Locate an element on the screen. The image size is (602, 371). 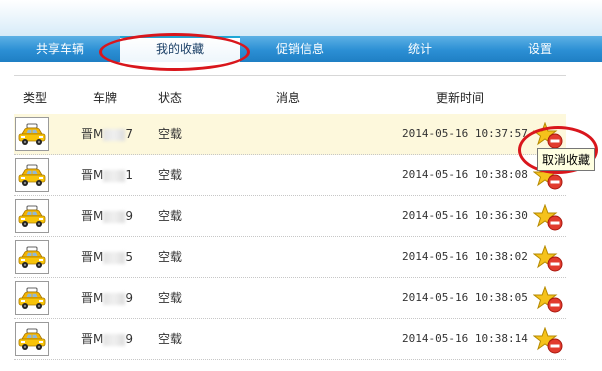
table-row: 晋M 1 空载 2014-05-16 10:38:08 is located at coordinates (290, 175).